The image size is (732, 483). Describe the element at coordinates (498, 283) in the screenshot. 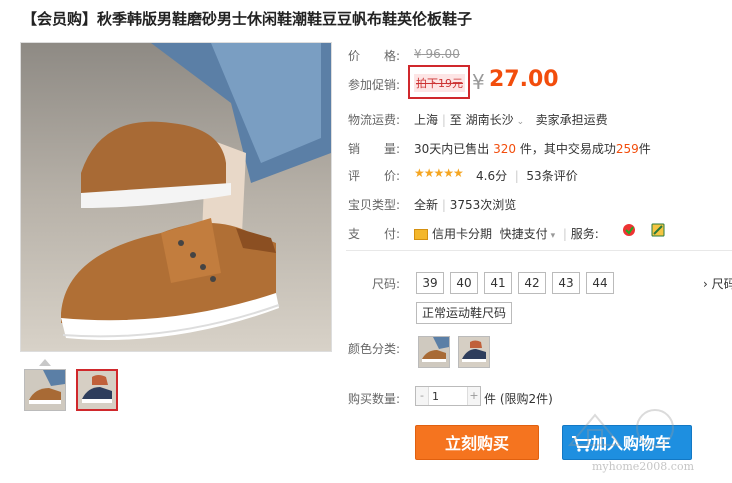

I see `size-option: 41` at that location.